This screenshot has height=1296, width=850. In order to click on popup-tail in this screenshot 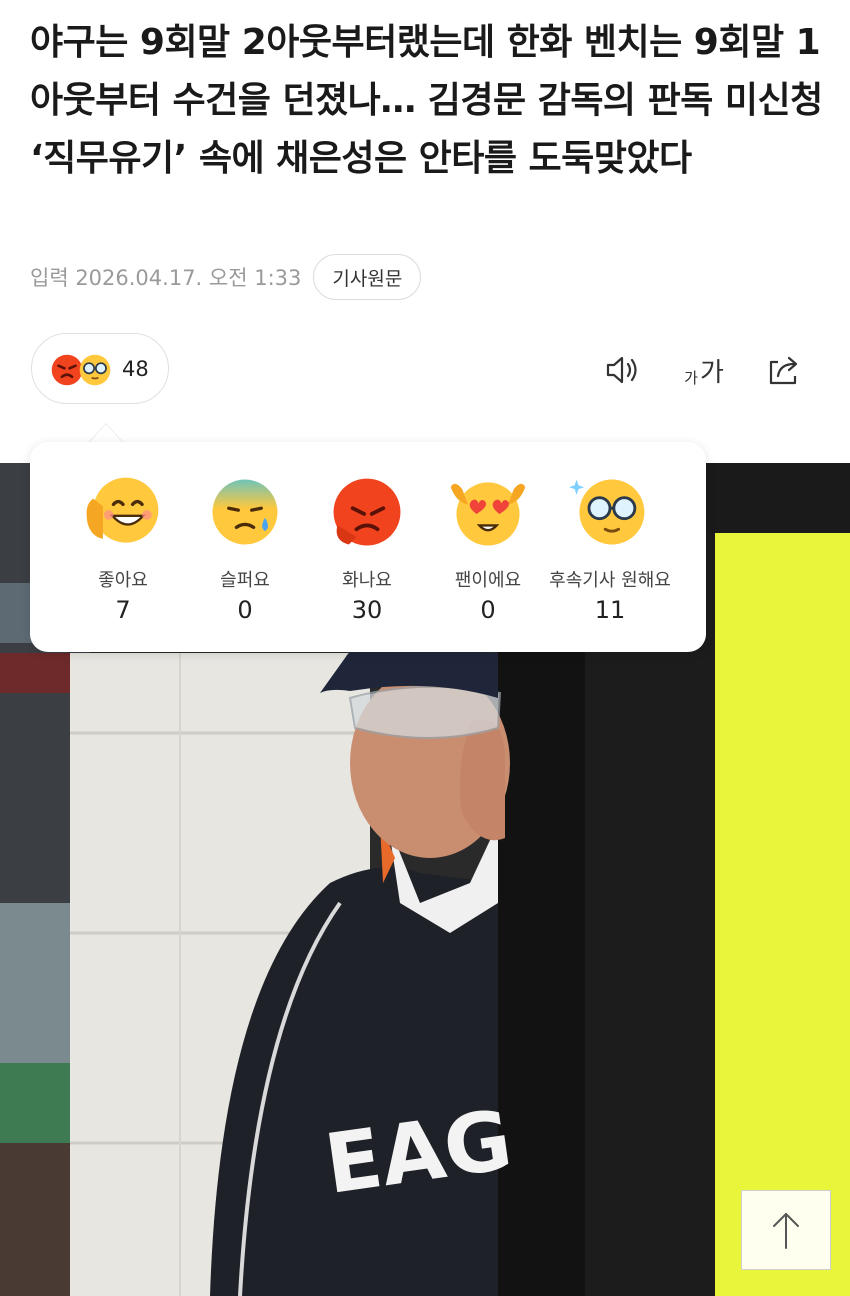, I will do `click(106, 434)`.